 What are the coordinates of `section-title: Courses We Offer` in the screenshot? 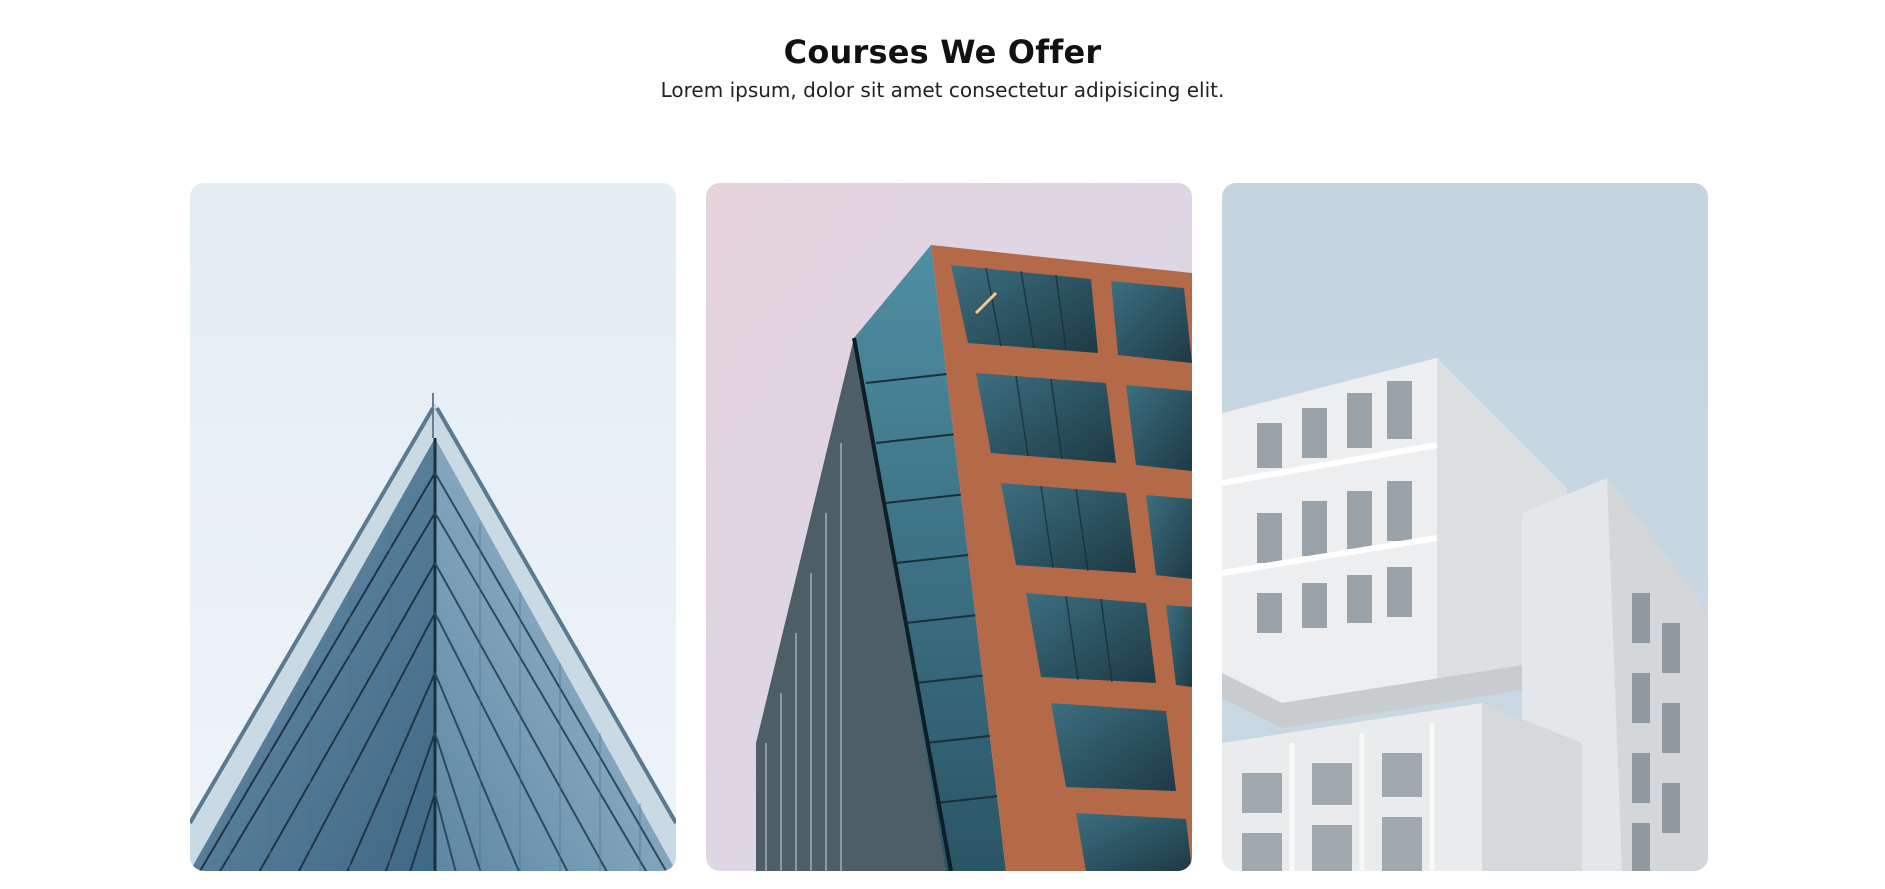 It's located at (942, 52).